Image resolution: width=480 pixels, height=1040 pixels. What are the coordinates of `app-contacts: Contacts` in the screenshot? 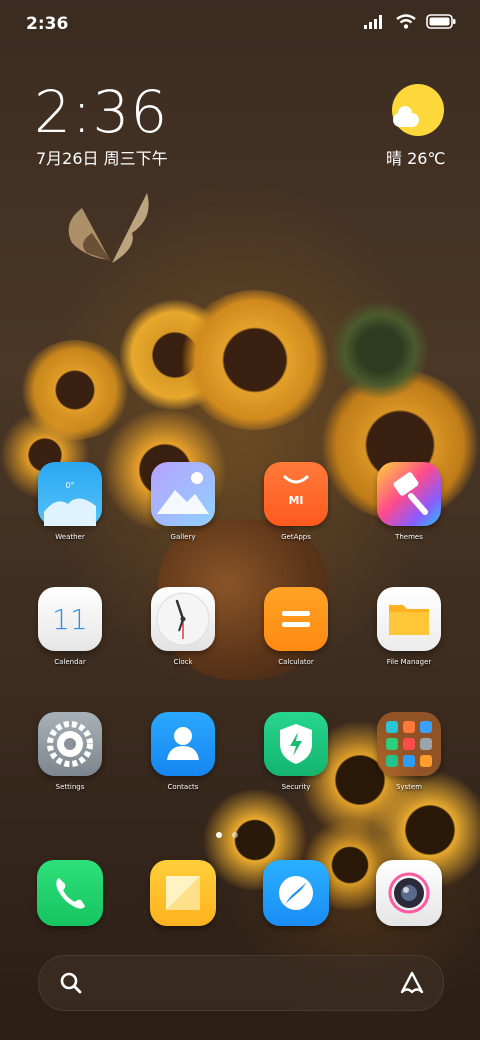 It's located at (183, 751).